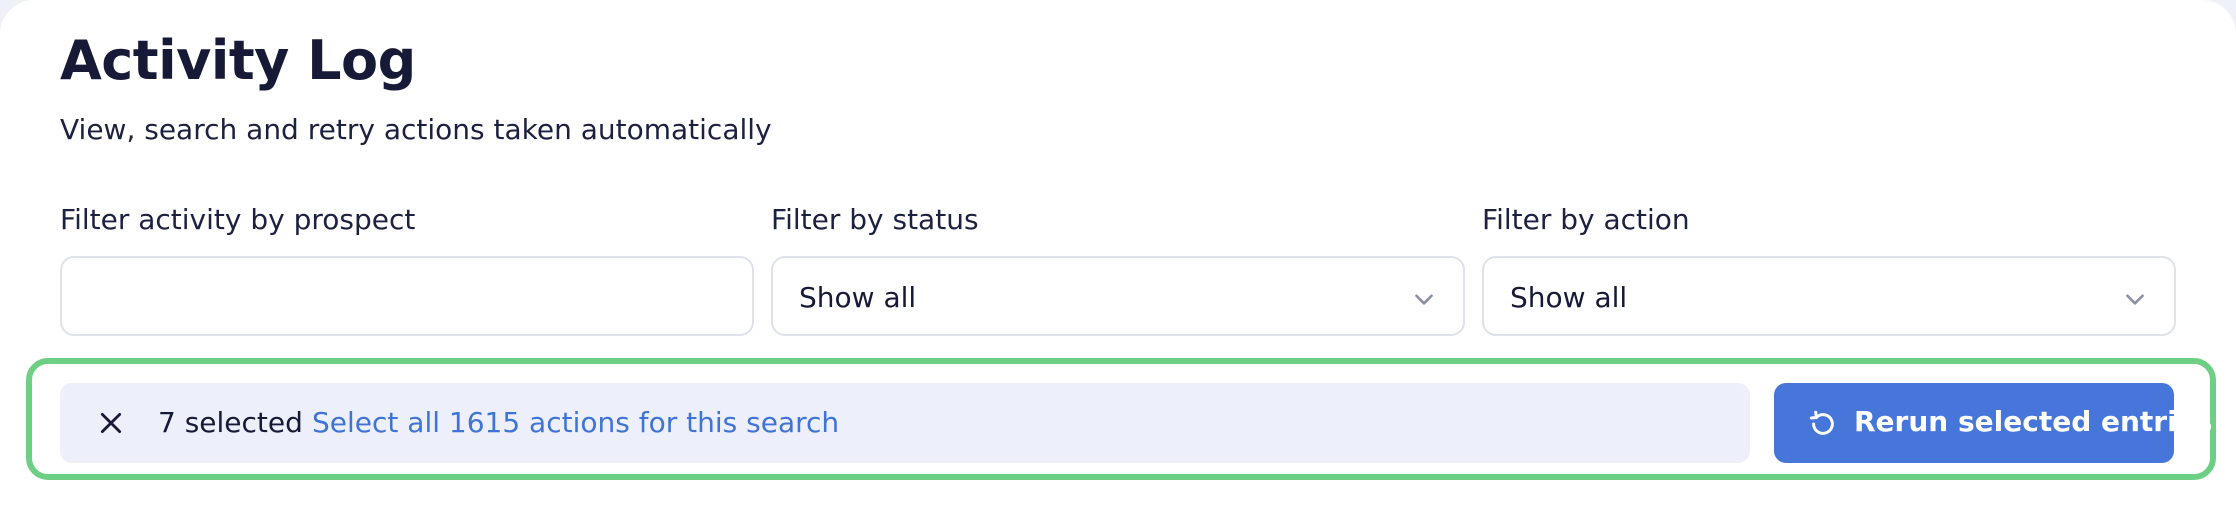  I want to click on close-icon, so click(111, 423).